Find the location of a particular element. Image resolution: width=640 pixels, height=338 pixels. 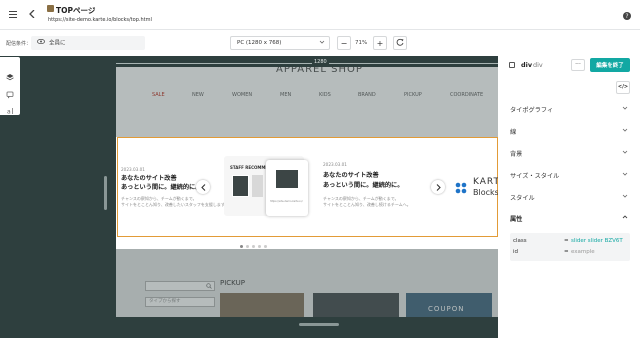

attributes-table: class = slider slider BZV6T id = example is located at coordinates (570, 247).